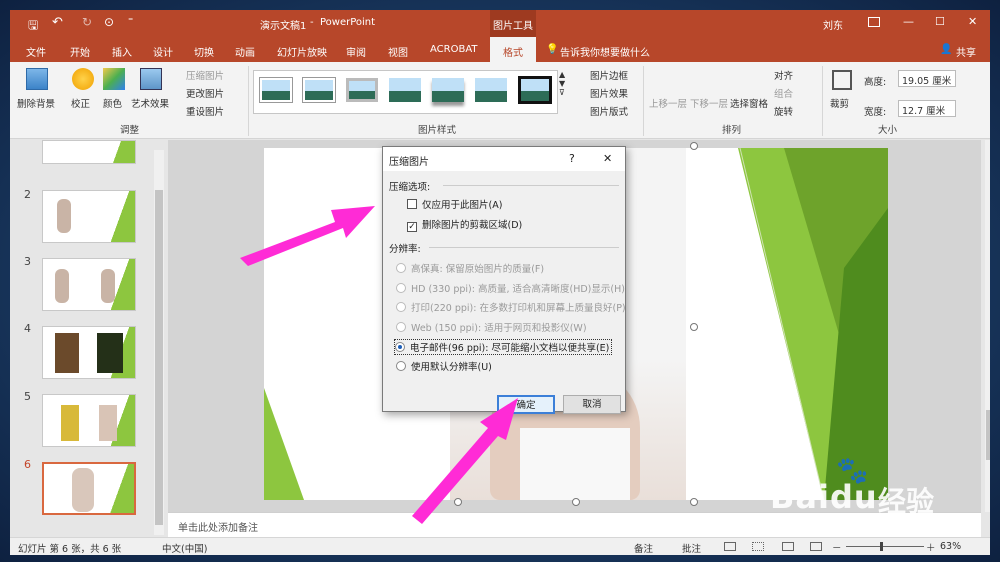  What do you see at coordinates (592, 404) in the screenshot?
I see `cancel-button: 取消` at bounding box center [592, 404].